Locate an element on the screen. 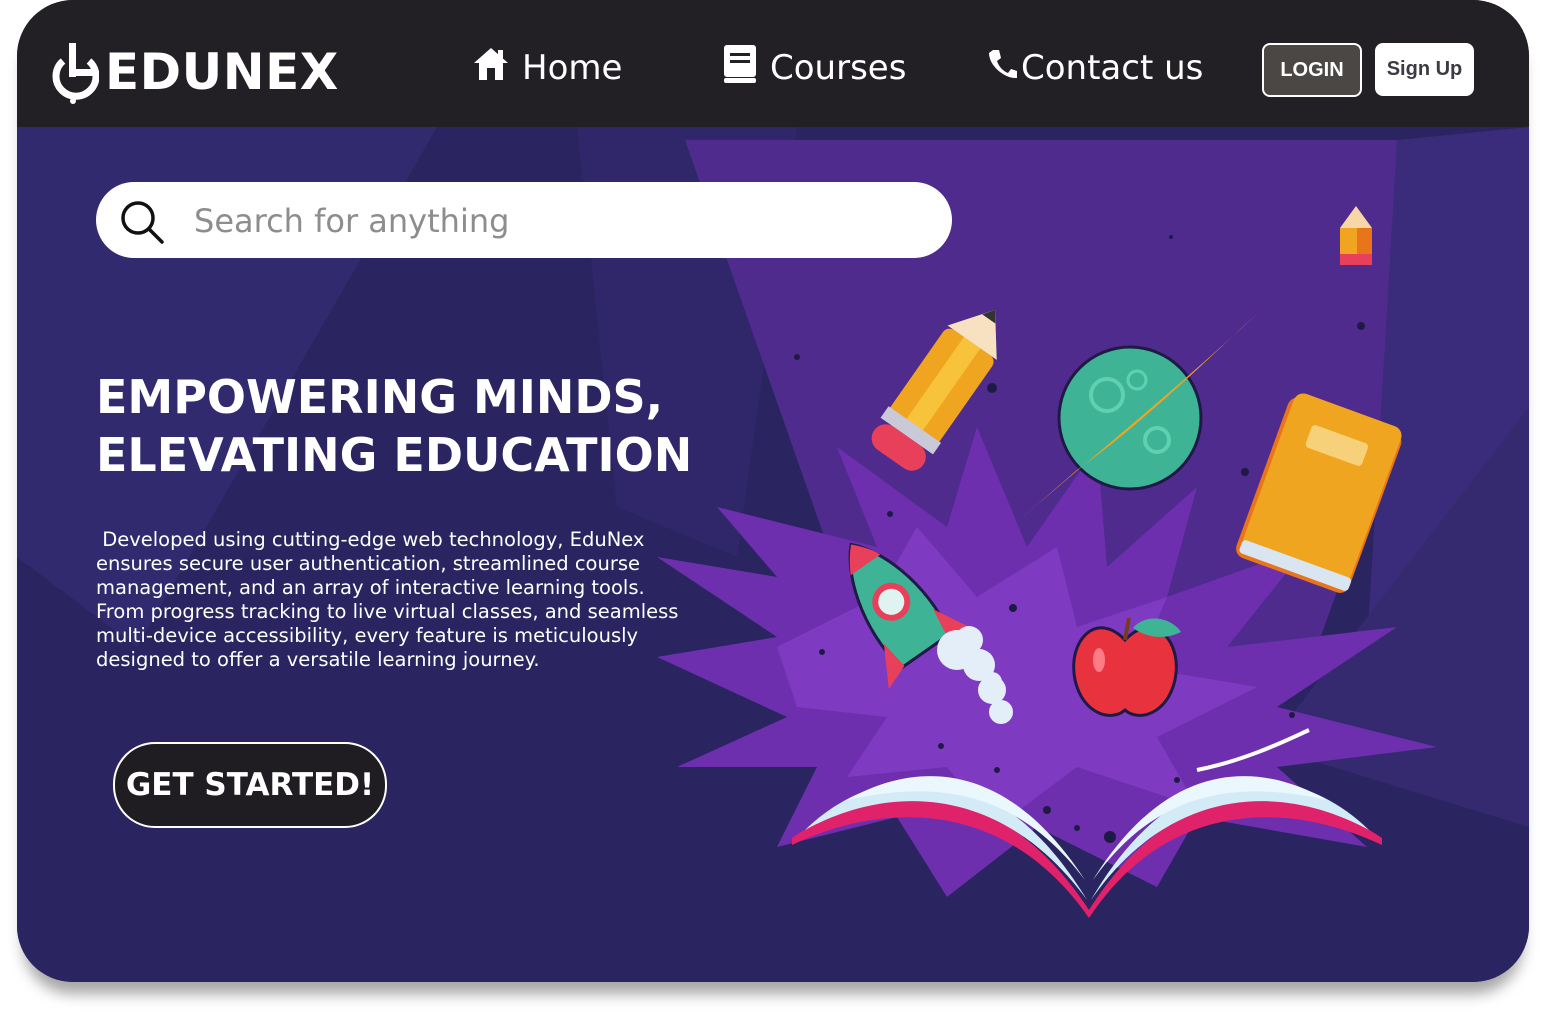 Image resolution: width=1546 pixels, height=1017 pixels. book-illustration is located at coordinates (1319, 493).